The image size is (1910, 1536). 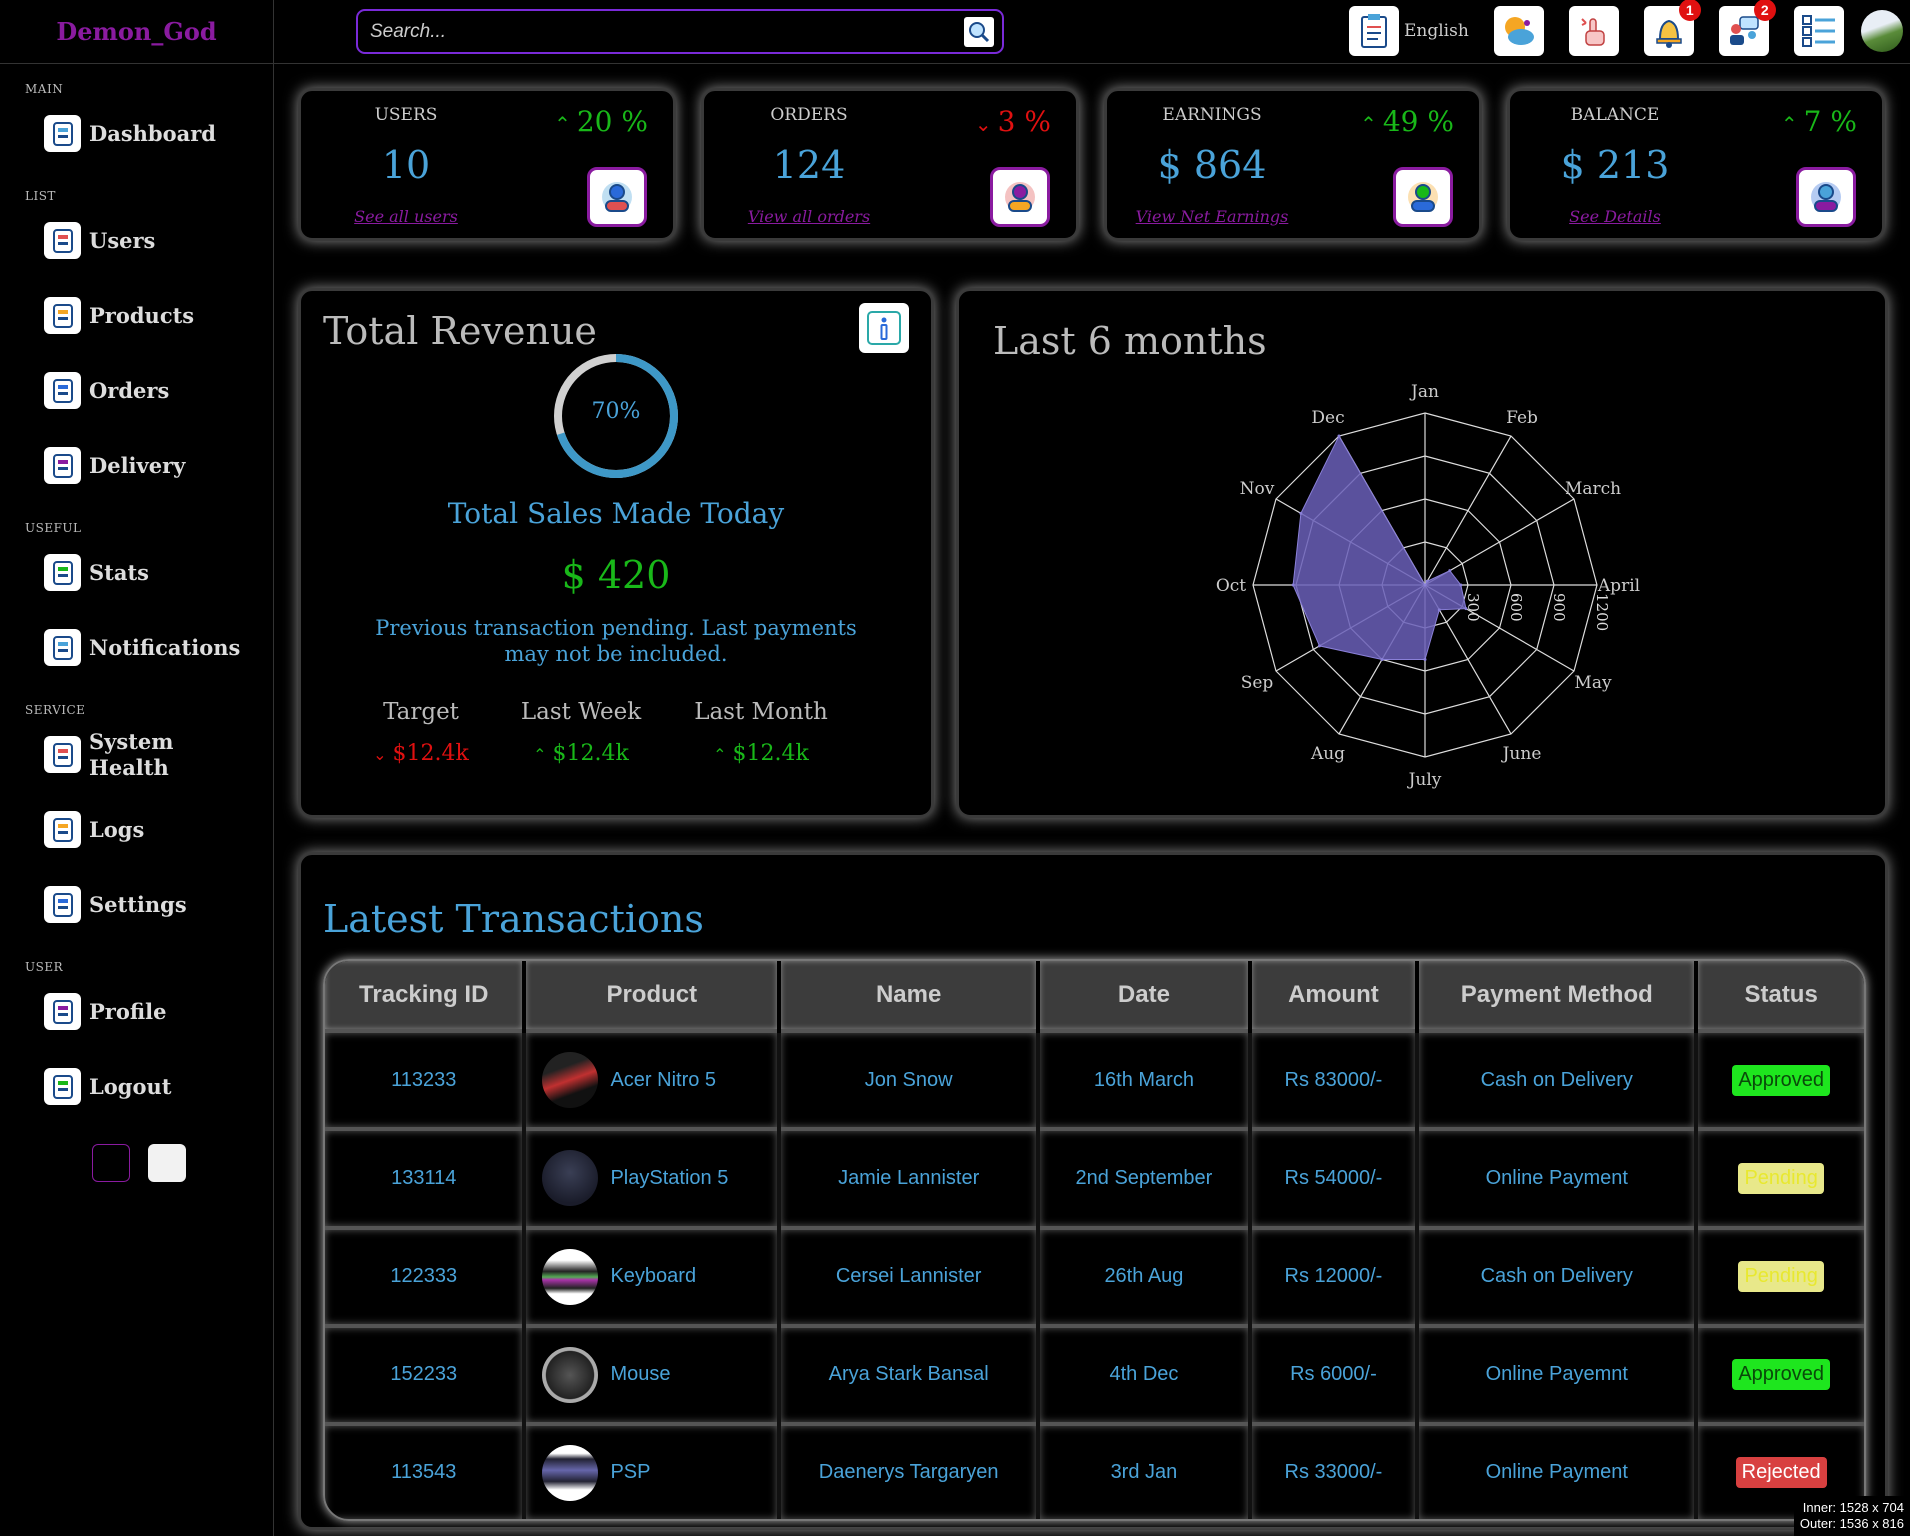 I want to click on cell-product: PlayStation 5, so click(x=653, y=1177).